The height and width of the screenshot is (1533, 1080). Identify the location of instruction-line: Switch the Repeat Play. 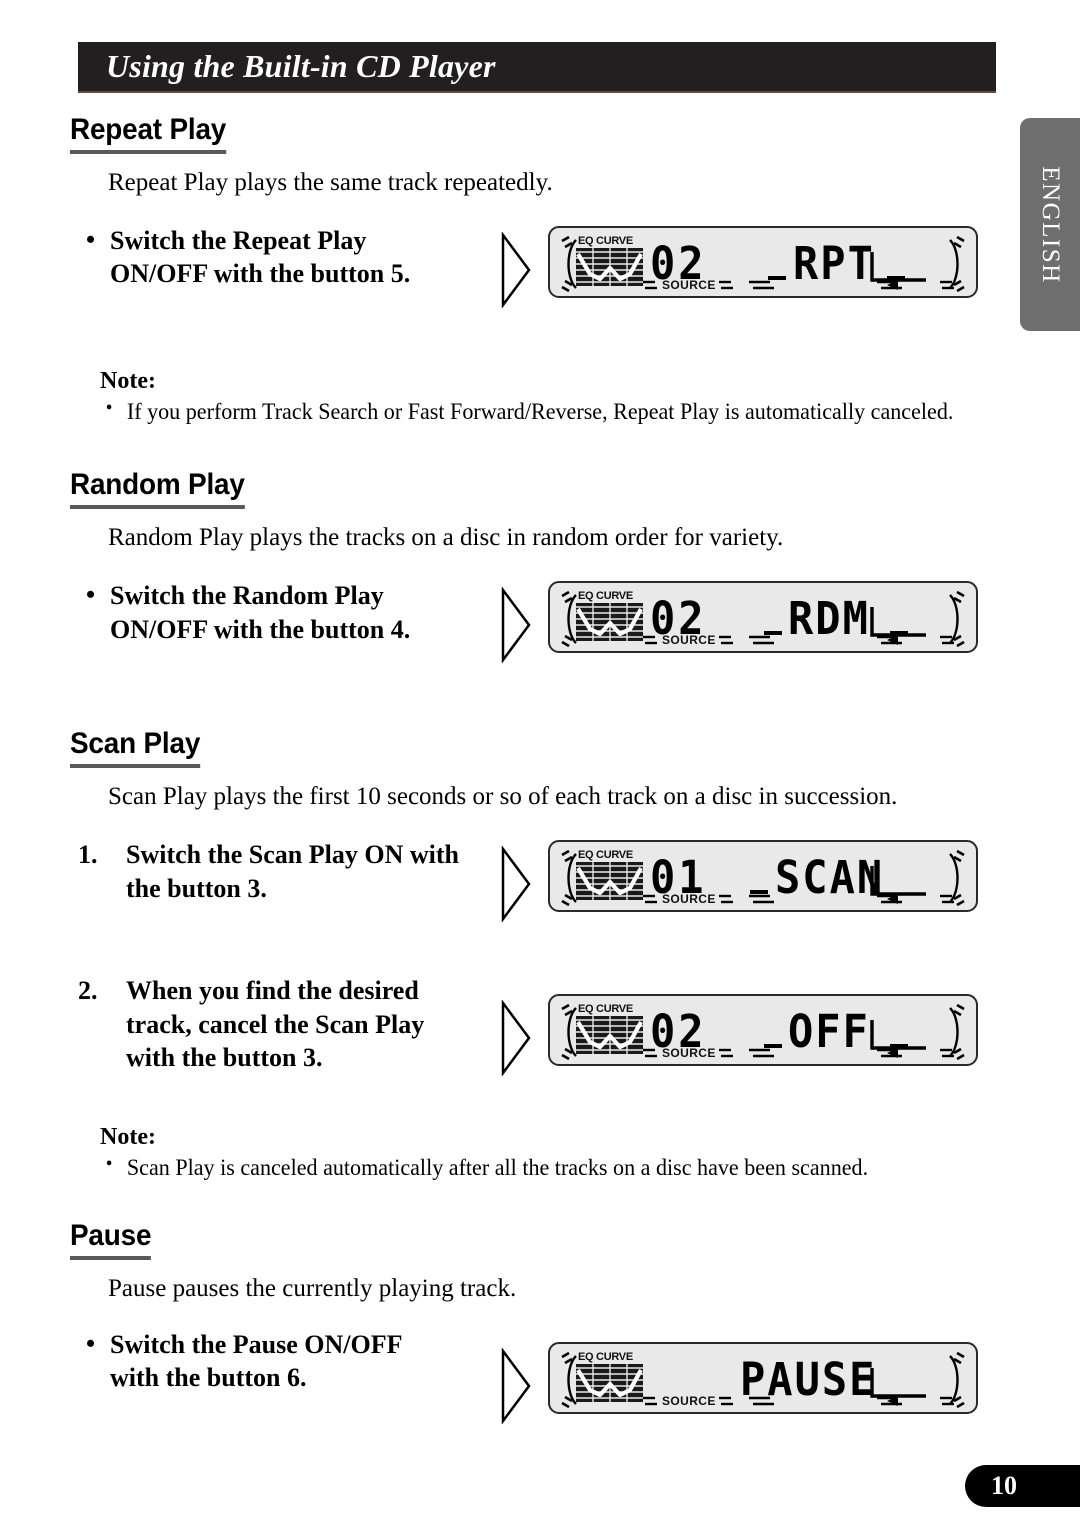
(288, 240).